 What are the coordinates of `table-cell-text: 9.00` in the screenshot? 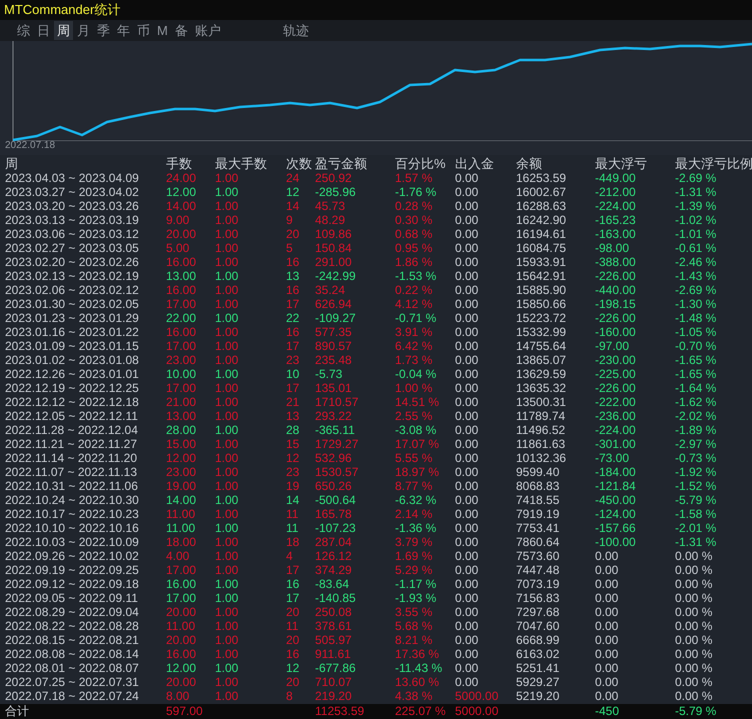 It's located at (178, 220).